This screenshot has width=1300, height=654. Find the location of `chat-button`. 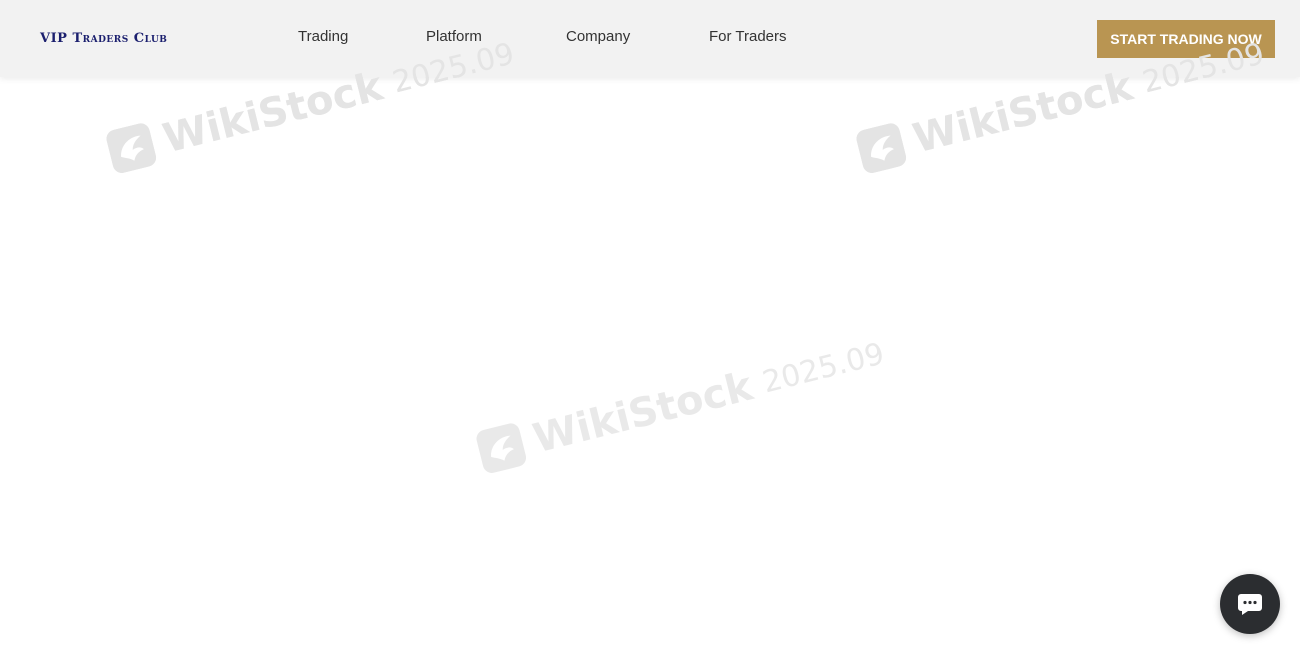

chat-button is located at coordinates (1250, 604).